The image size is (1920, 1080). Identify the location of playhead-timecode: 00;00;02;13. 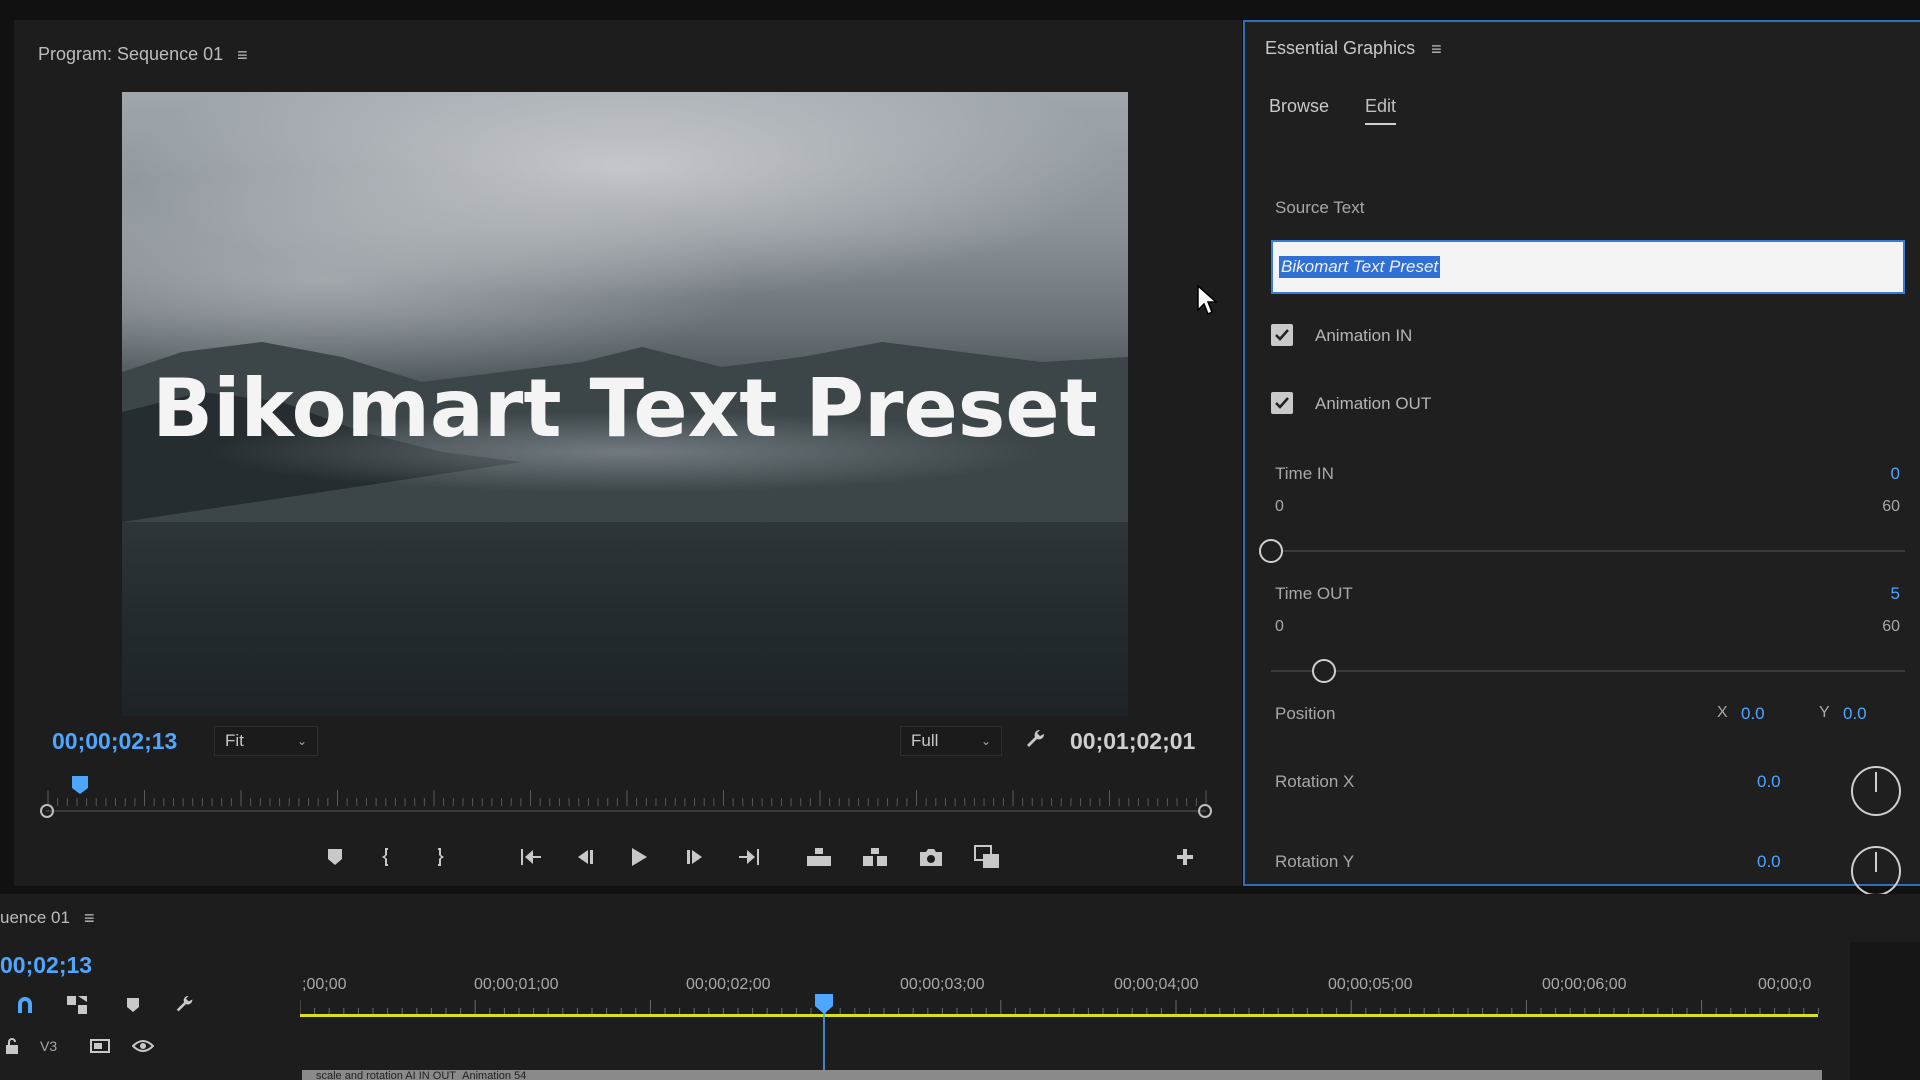
(114, 741).